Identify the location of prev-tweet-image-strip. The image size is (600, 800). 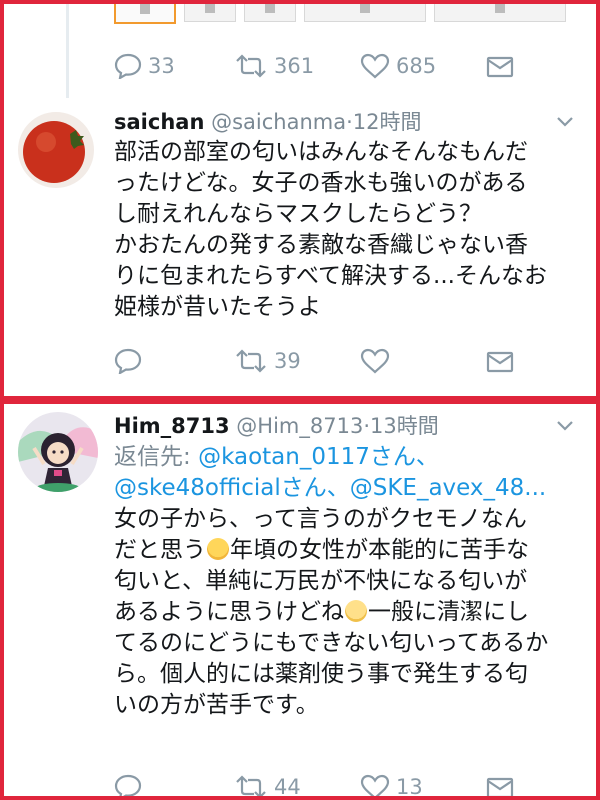
(344, 14).